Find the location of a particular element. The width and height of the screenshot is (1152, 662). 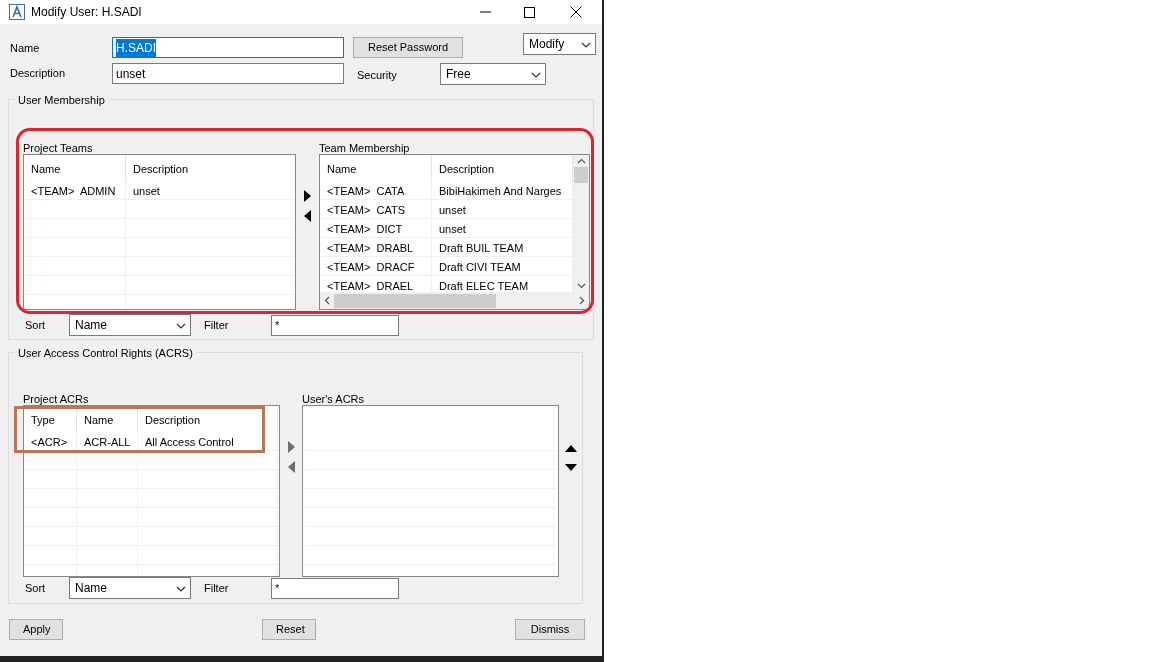

table-cell: <TEAM> DRABL is located at coordinates (376, 247).